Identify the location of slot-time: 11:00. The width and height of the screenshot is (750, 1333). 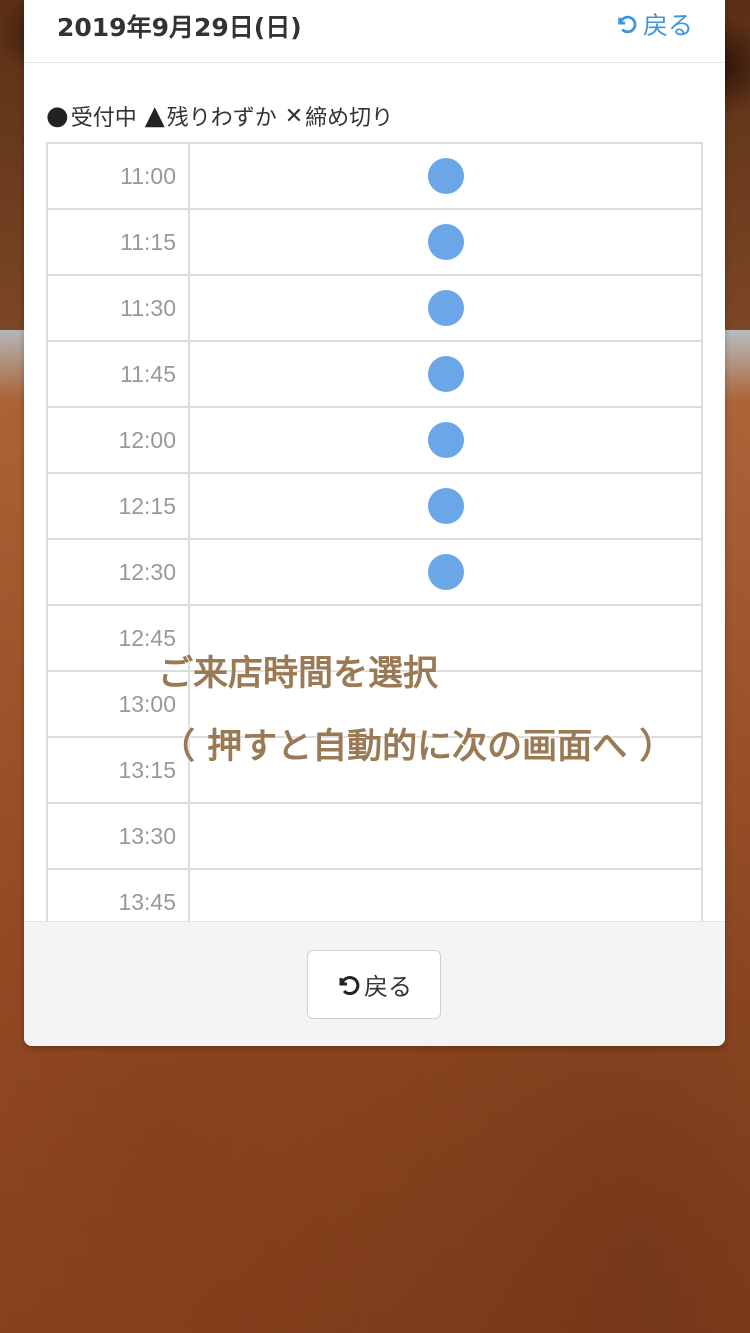
(118, 176).